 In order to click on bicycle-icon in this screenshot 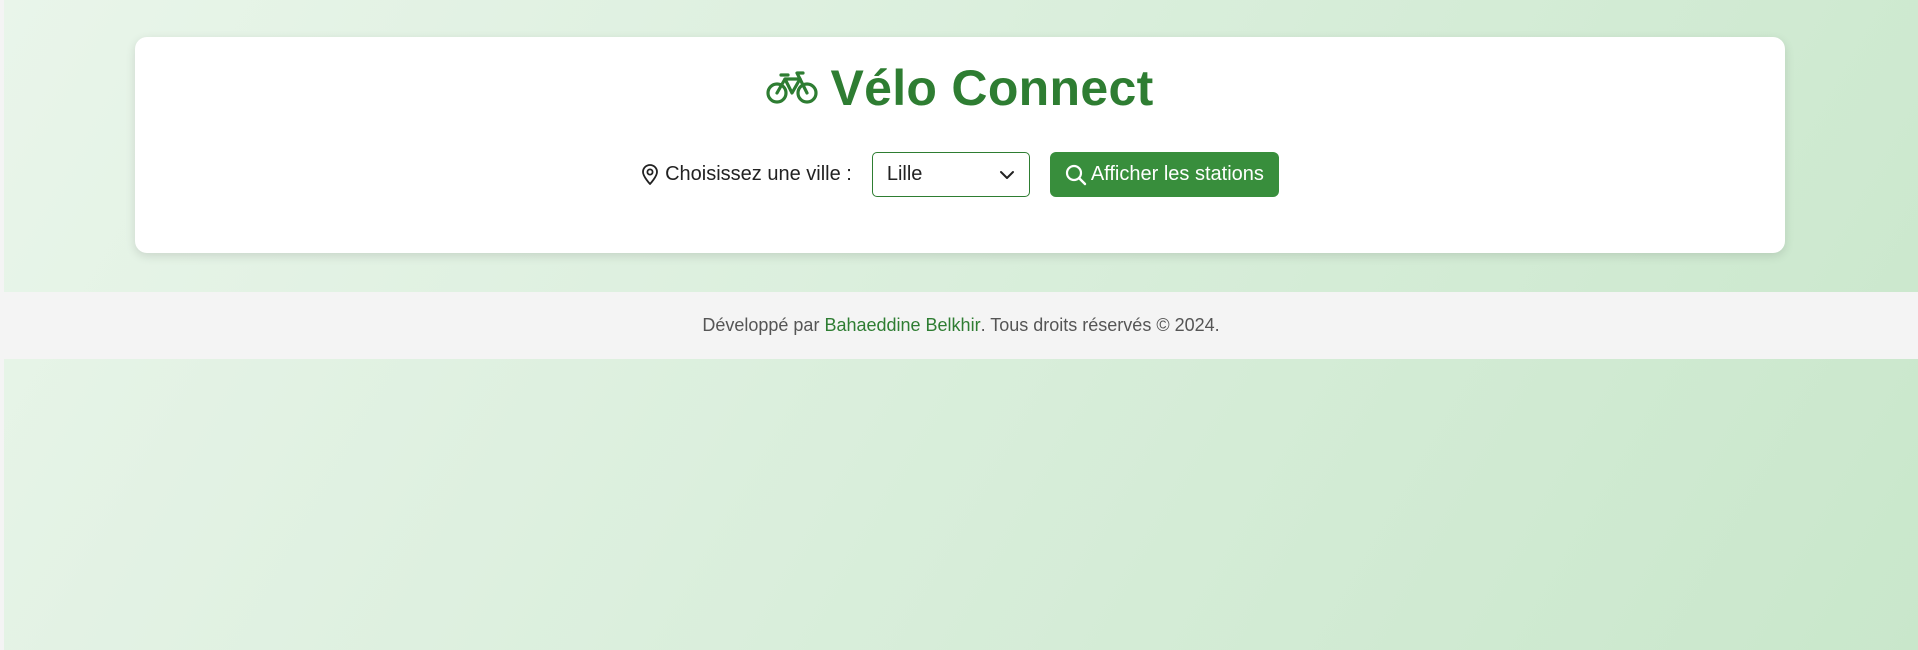, I will do `click(792, 88)`.